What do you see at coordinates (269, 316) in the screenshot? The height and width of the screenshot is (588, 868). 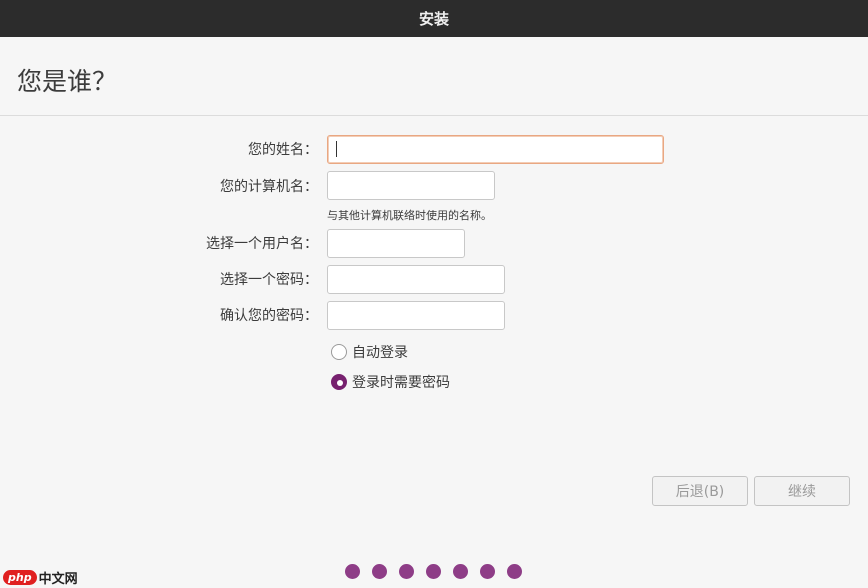 I see `confirm-password-label: 确认您的密码：` at bounding box center [269, 316].